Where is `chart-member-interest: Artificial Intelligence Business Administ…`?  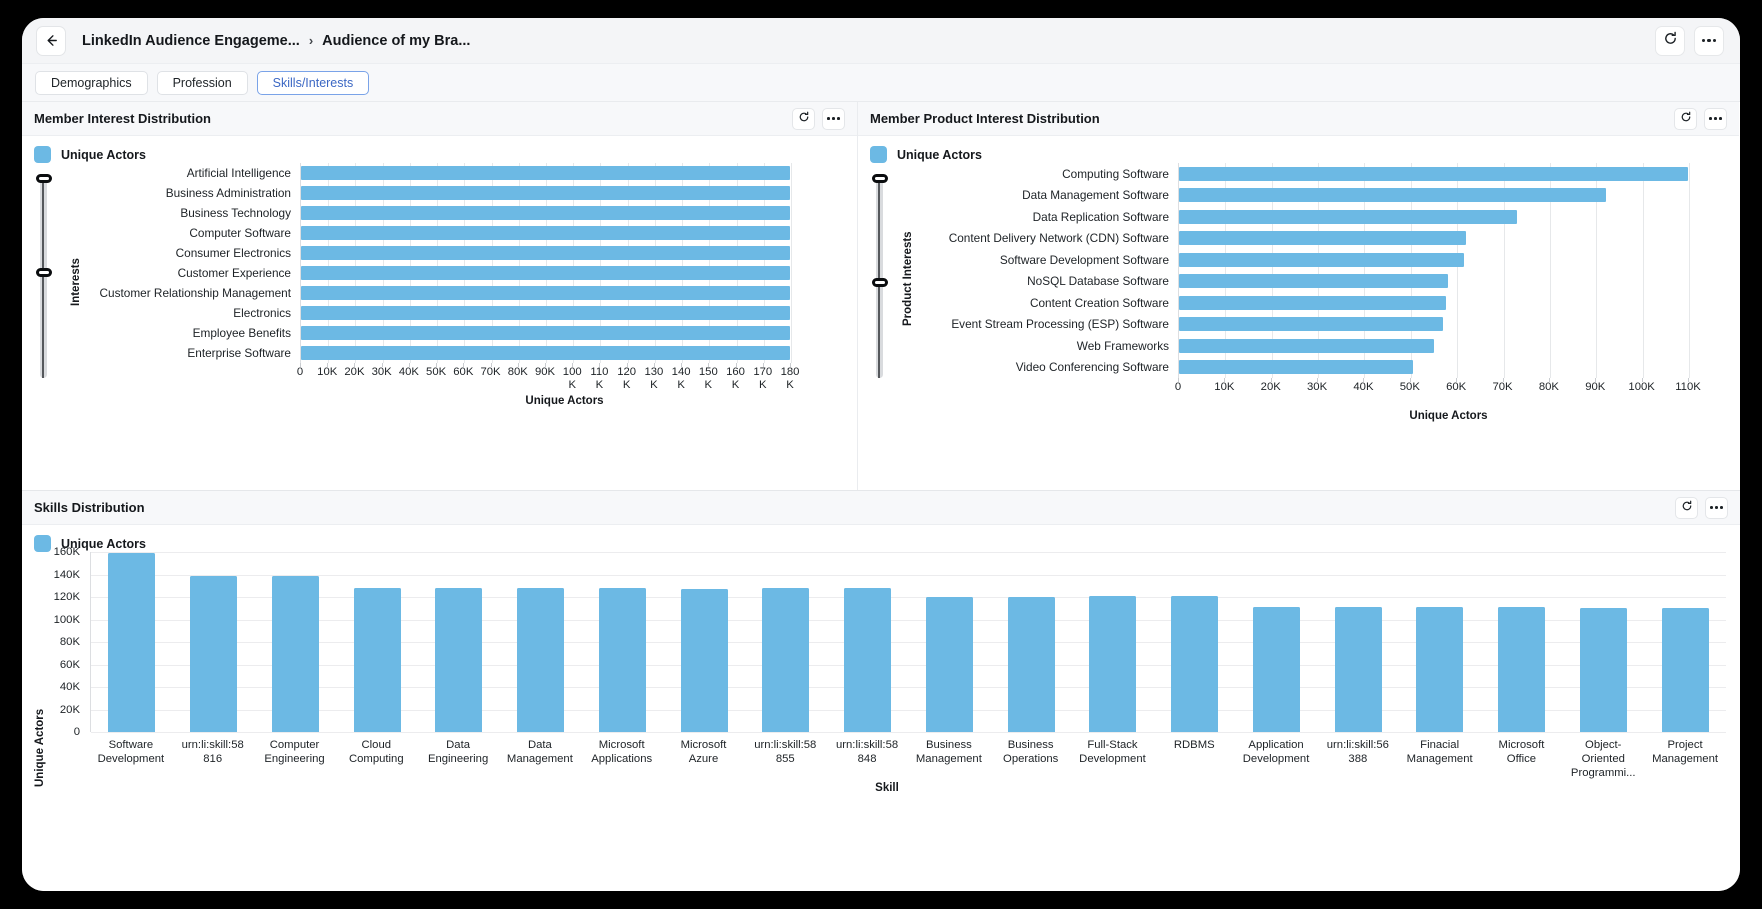
chart-member-interest: Artificial Intelligence Business Administ… is located at coordinates (439, 278).